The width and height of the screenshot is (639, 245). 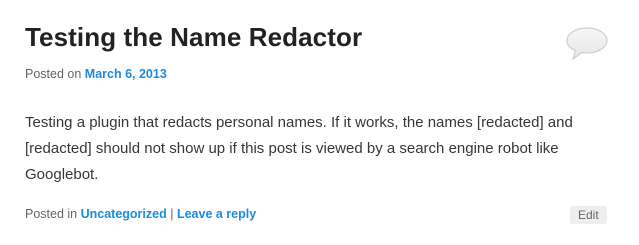 What do you see at coordinates (51, 214) in the screenshot?
I see `posted-in-label: Posted in` at bounding box center [51, 214].